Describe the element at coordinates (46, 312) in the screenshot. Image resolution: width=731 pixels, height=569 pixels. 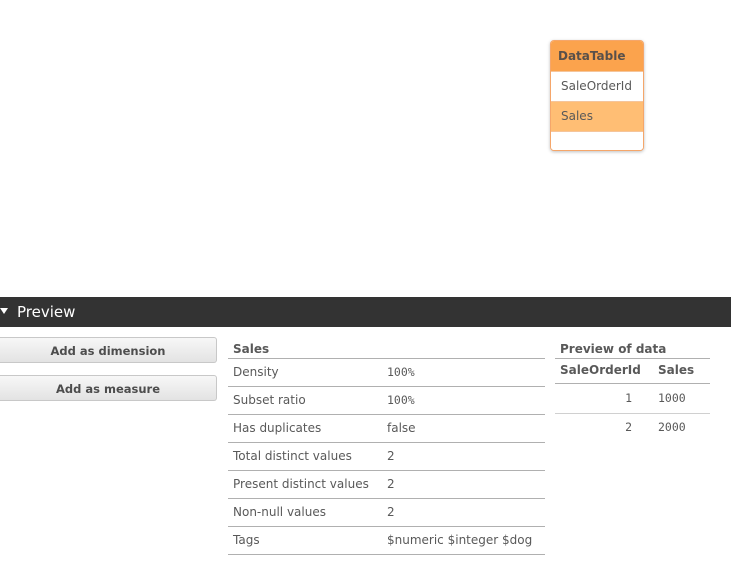
I see `preview-title: Preview` at that location.